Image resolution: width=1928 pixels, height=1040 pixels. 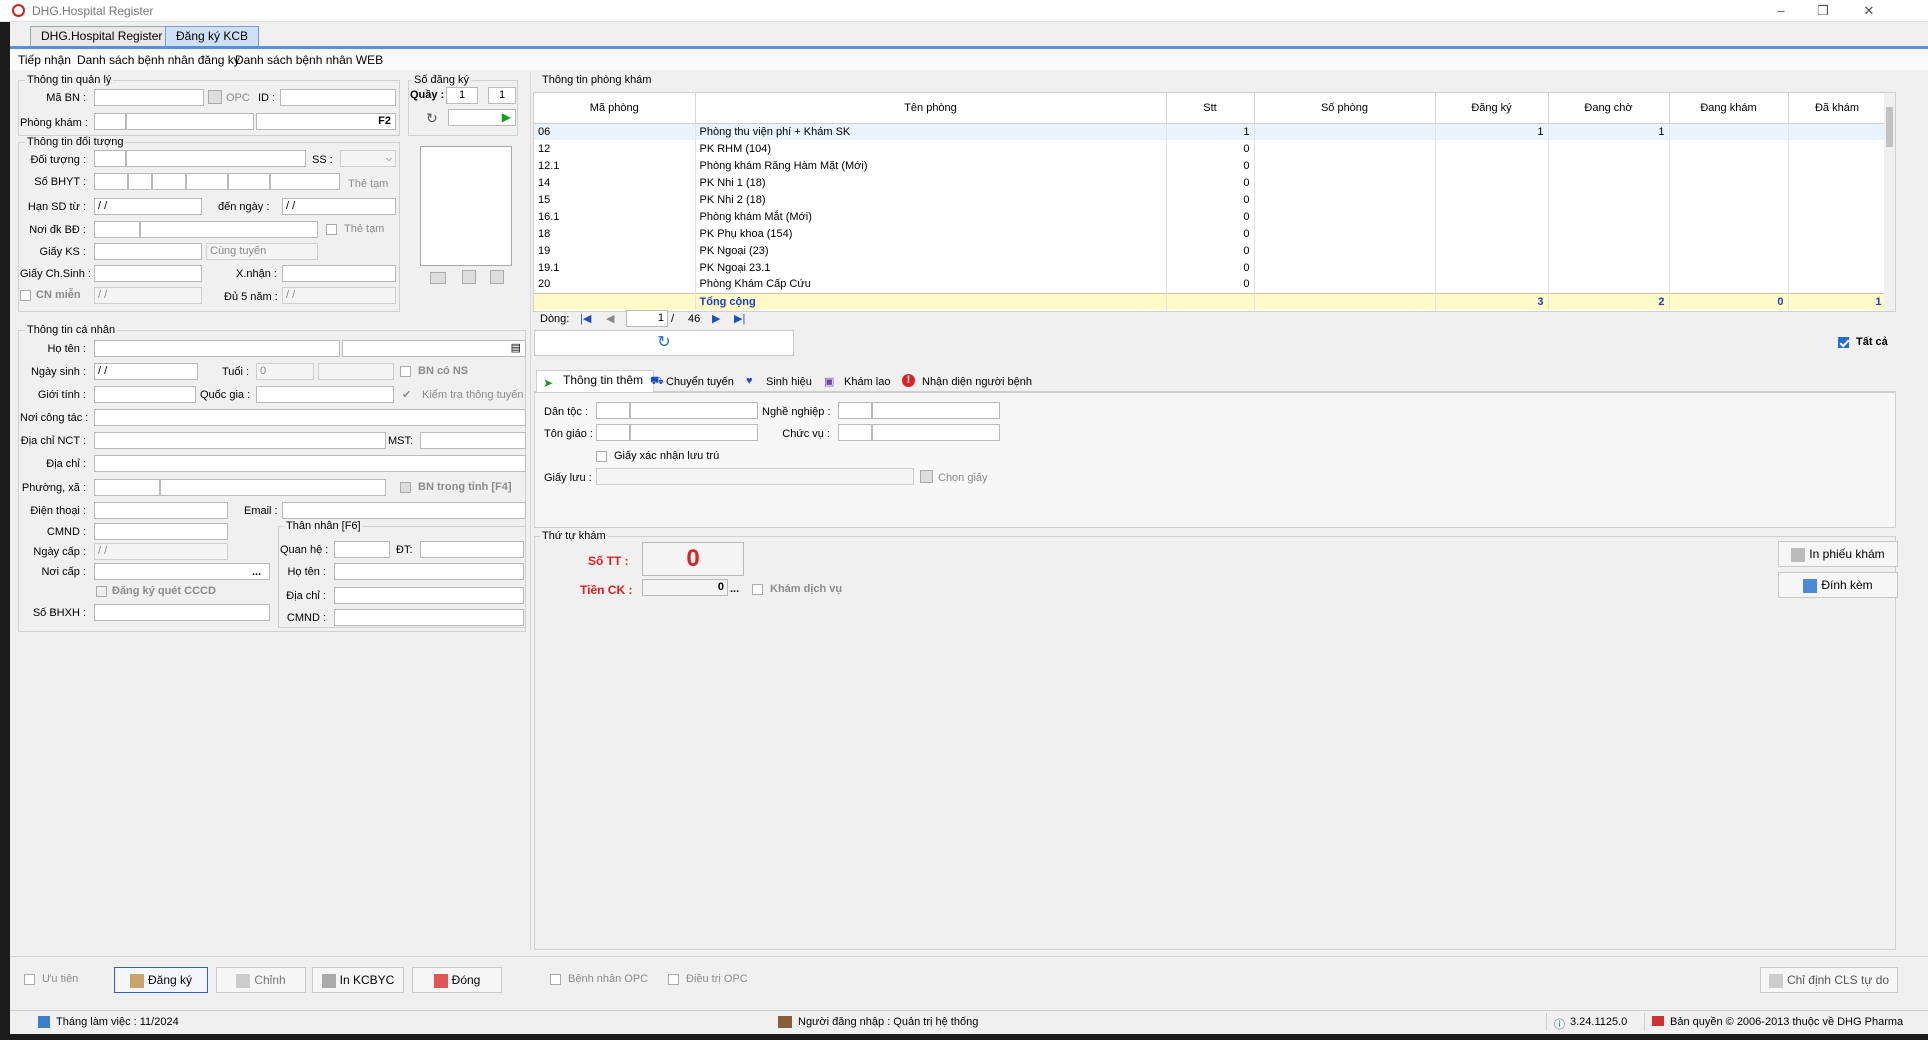 What do you see at coordinates (429, 595) in the screenshot?
I see `than-nhan-dia-chi-input` at bounding box center [429, 595].